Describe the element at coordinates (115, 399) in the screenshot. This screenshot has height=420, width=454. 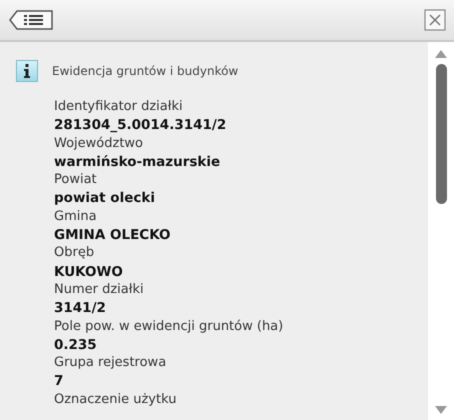
I see `field-label: Oznaczenie użytku` at that location.